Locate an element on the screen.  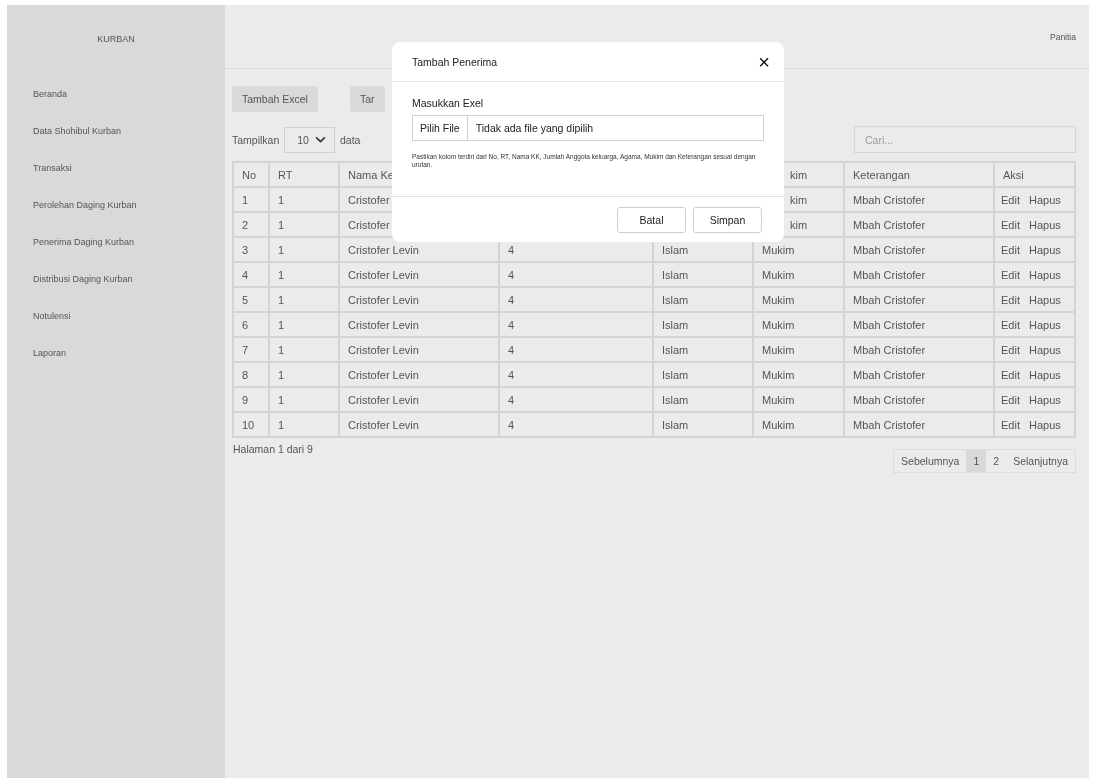
table-cell: 2 is located at coordinates (251, 224).